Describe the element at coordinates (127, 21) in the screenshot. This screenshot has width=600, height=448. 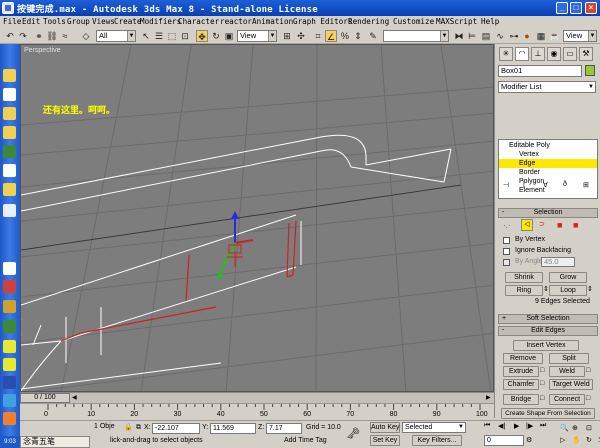
I see `menu-create: Create` at that location.